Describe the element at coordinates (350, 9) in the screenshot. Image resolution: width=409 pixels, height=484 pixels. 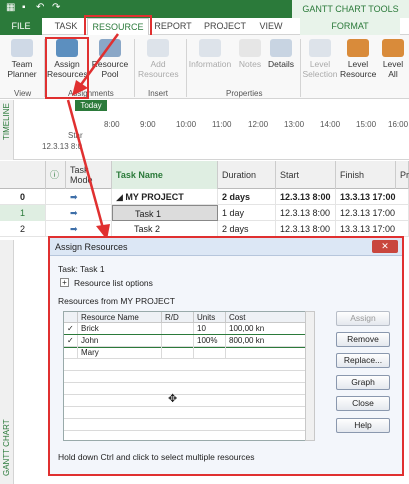
I see `contextual-tools-label: GANTT CHART TOOLS` at that location.